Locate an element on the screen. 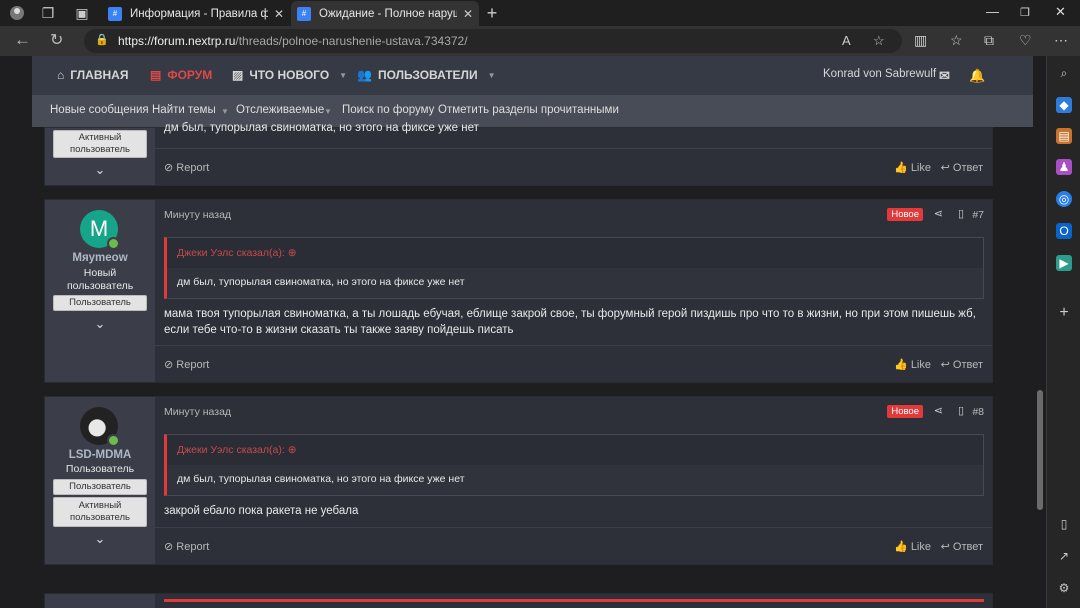  profile-icon is located at coordinates (17, 13).